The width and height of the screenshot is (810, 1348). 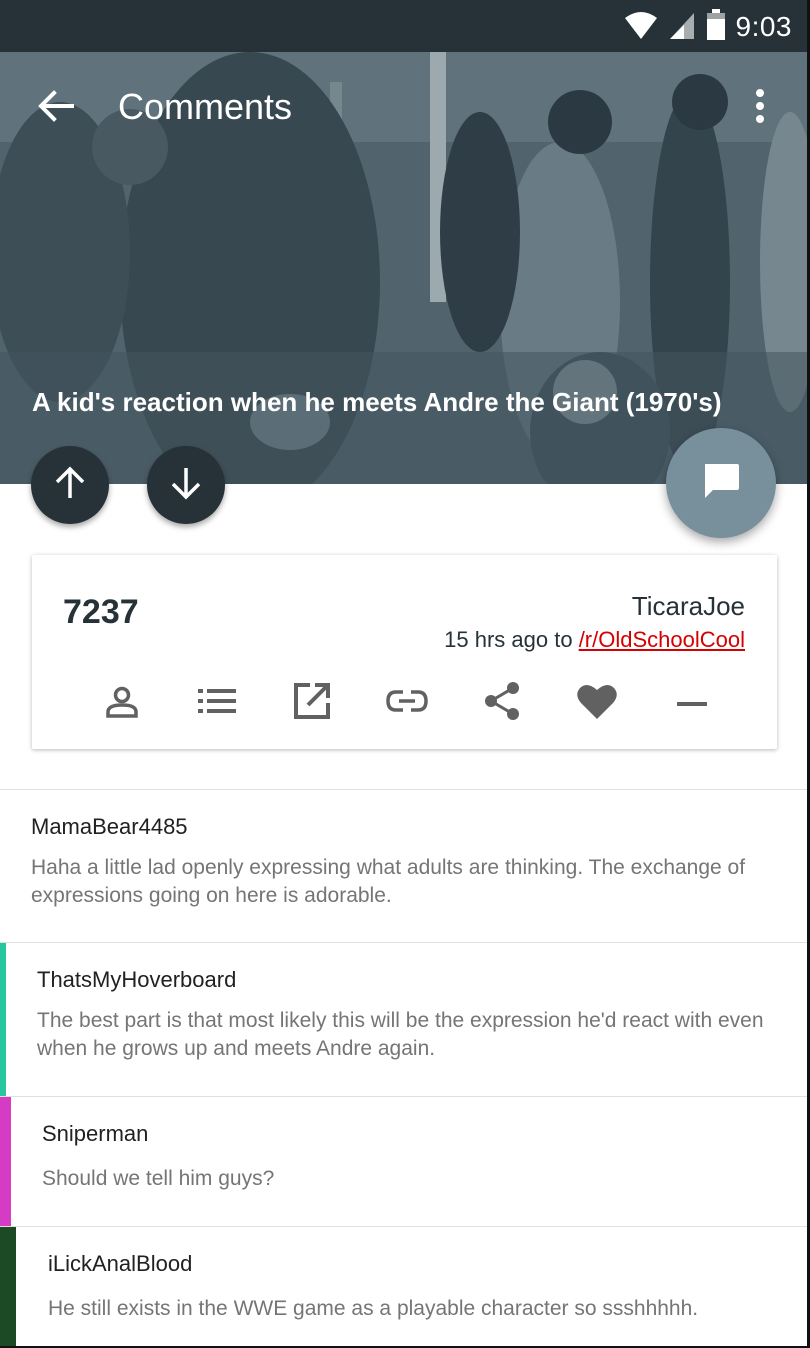 I want to click on upvote-button, so click(x=70, y=485).